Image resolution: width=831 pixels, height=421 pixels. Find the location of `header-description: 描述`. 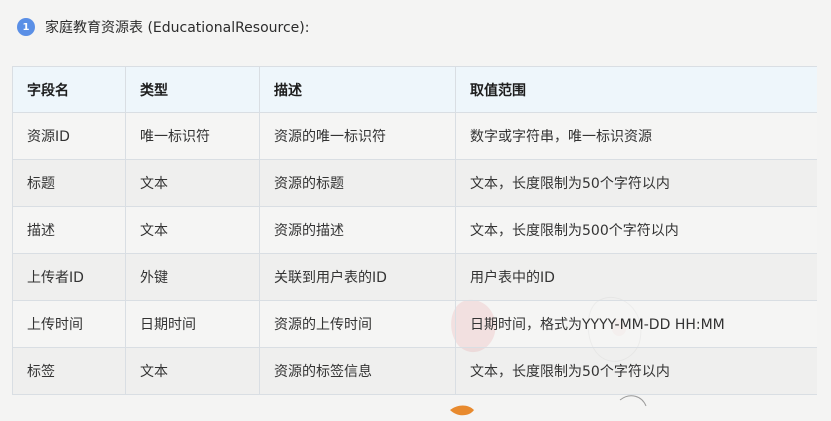

header-description: 描述 is located at coordinates (357, 89).